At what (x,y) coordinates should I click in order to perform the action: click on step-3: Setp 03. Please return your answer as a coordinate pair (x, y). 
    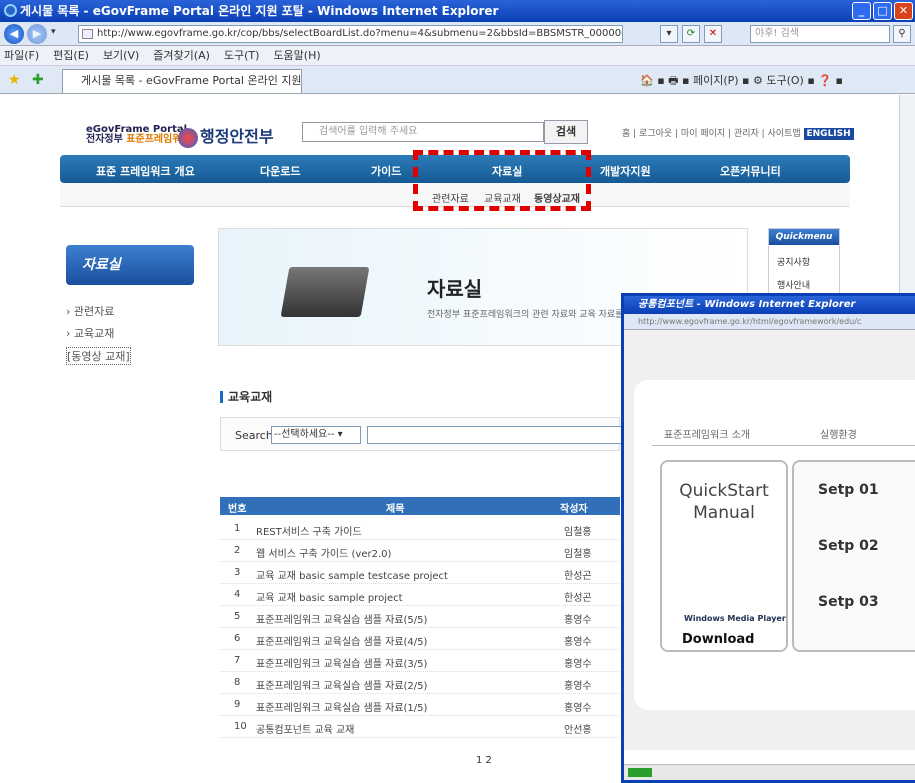
    Looking at the image, I should click on (848, 602).